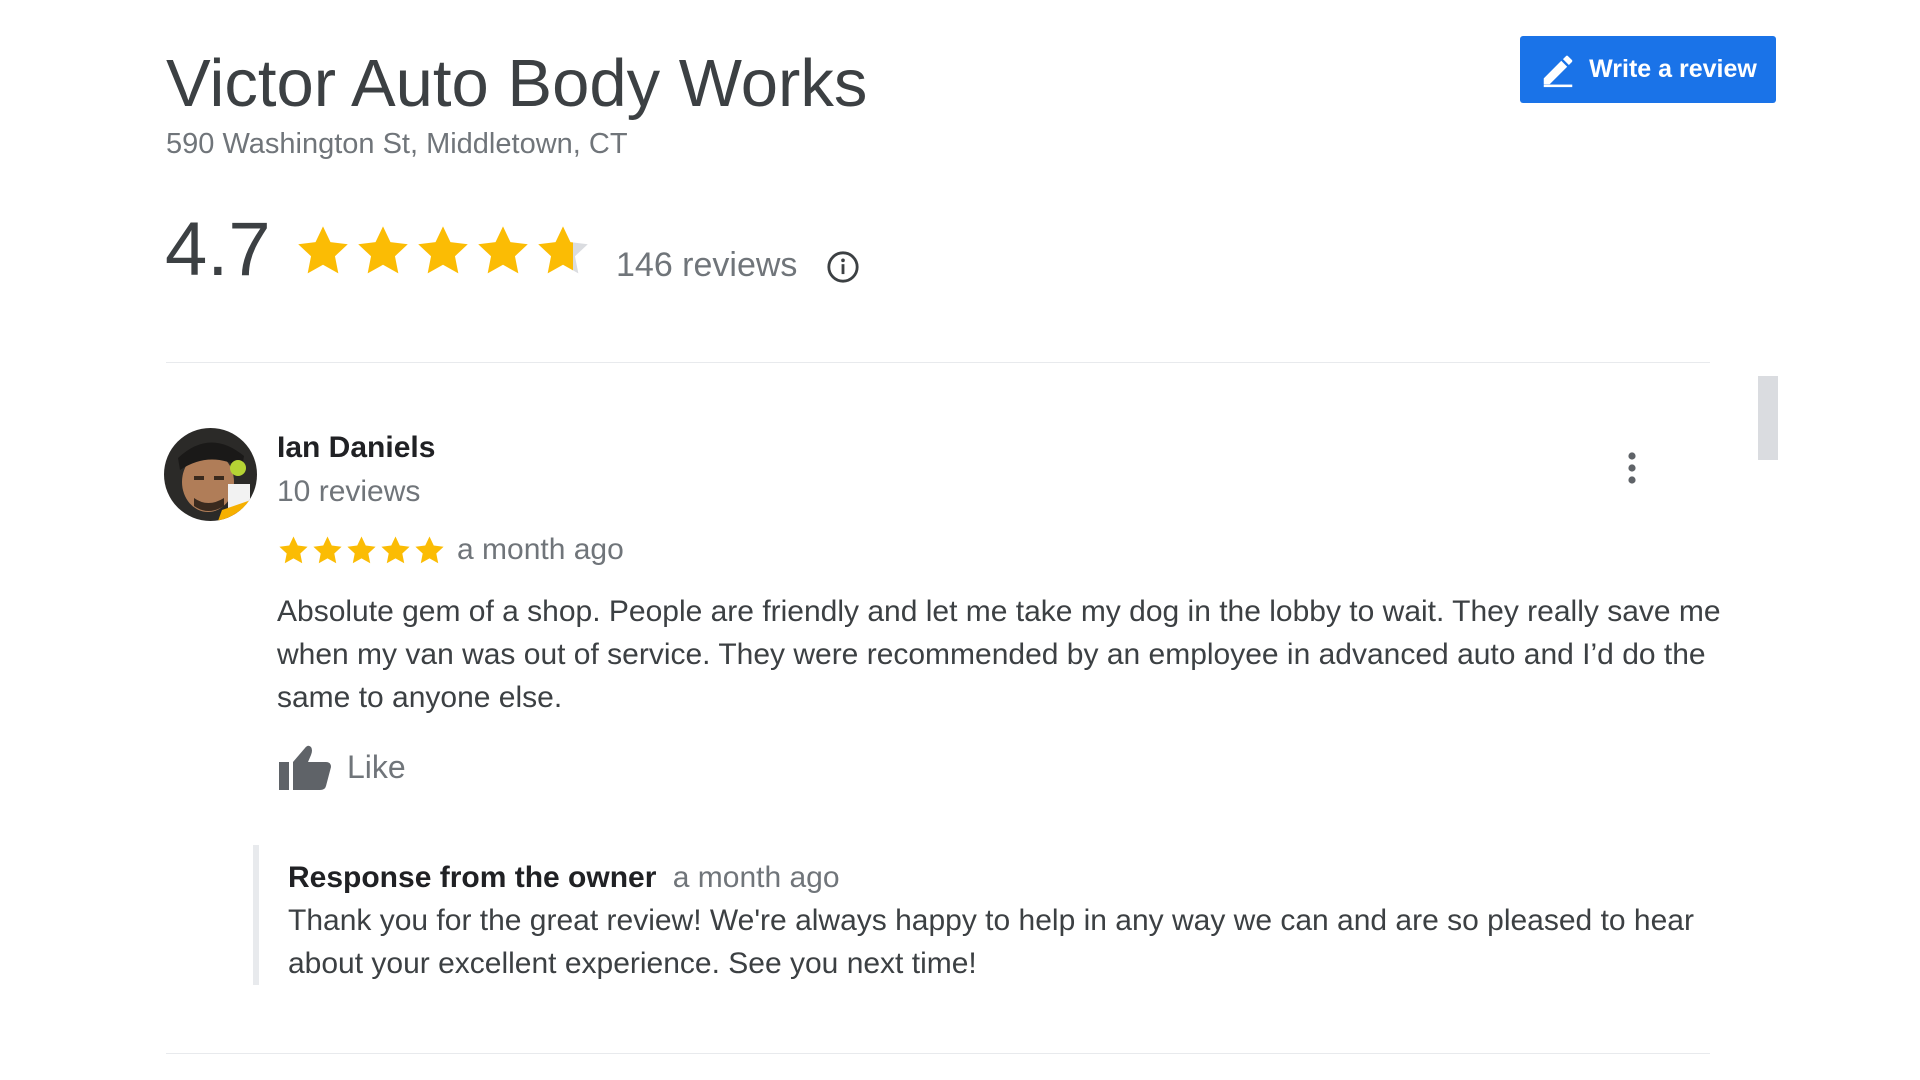 This screenshot has width=1920, height=1080. Describe the element at coordinates (540, 549) in the screenshot. I see `review-date: a month ago` at that location.